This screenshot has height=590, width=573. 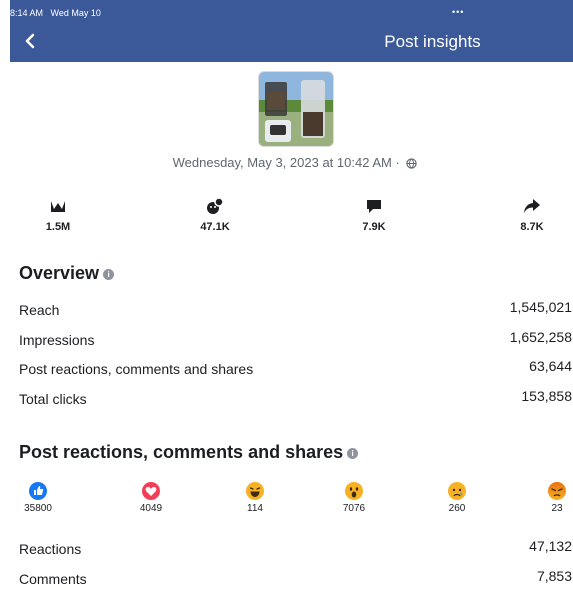 What do you see at coordinates (27, 13) in the screenshot?
I see `status-clock: 8:14 AM` at bounding box center [27, 13].